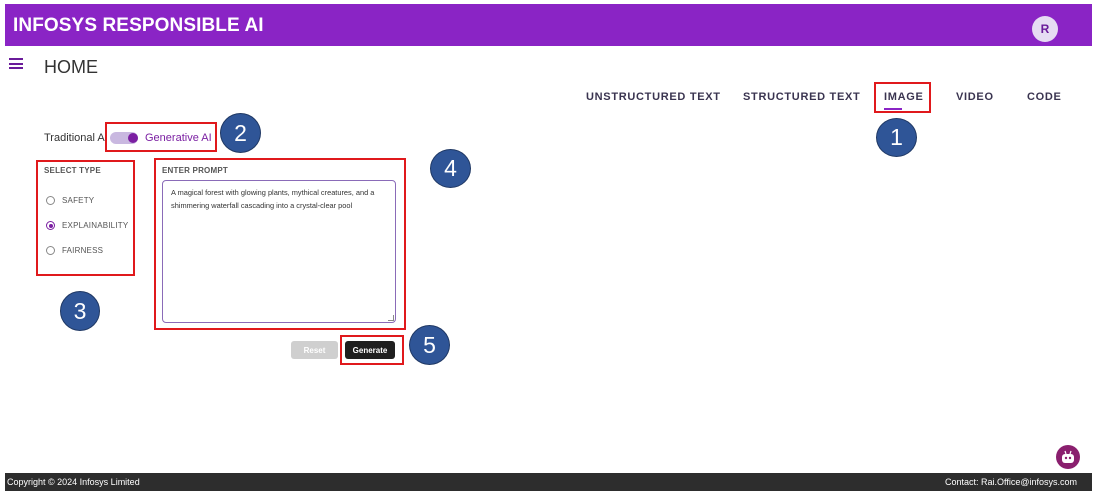 This screenshot has height=491, width=1093. I want to click on generate-button: Generate, so click(370, 350).